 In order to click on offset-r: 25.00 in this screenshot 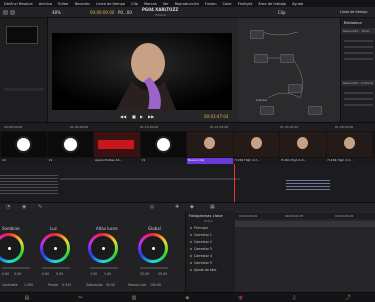, I will do `click(162, 274)`.